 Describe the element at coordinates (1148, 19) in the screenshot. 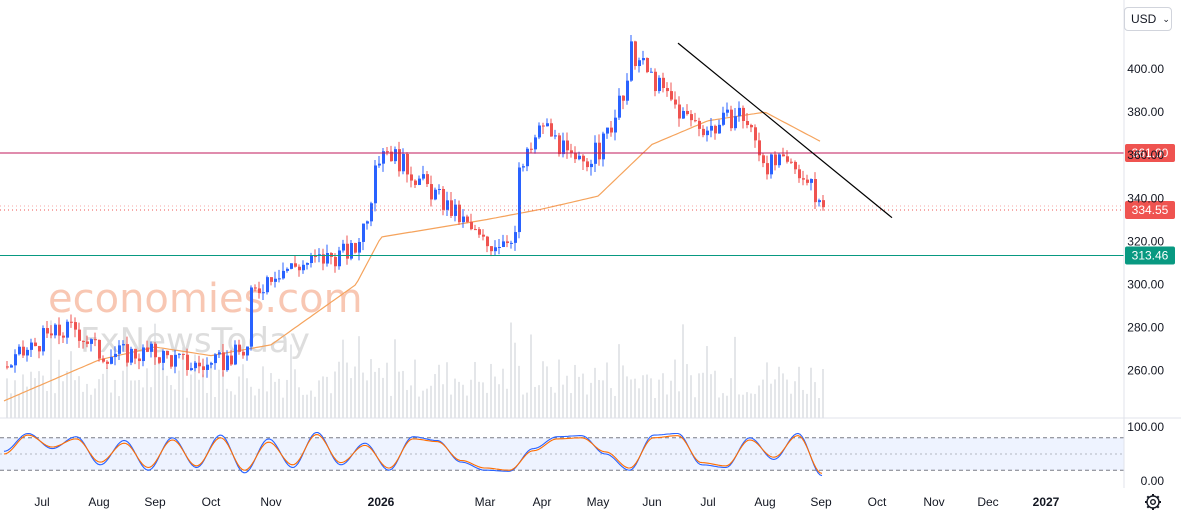

I see `currency-selector: USD ⌄` at that location.